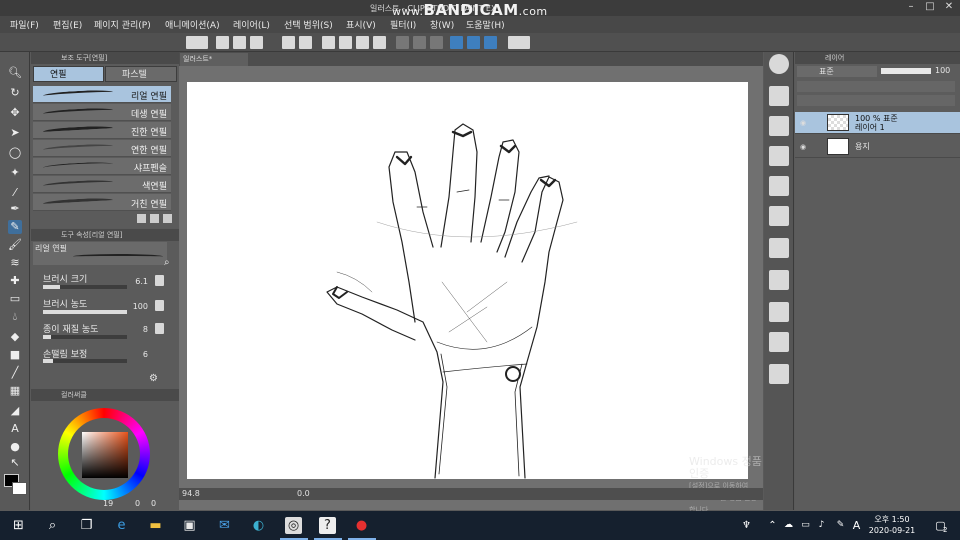 The image size is (960, 540). Describe the element at coordinates (772, 525) in the screenshot. I see `chevron-up-icon: ⌃` at that location.